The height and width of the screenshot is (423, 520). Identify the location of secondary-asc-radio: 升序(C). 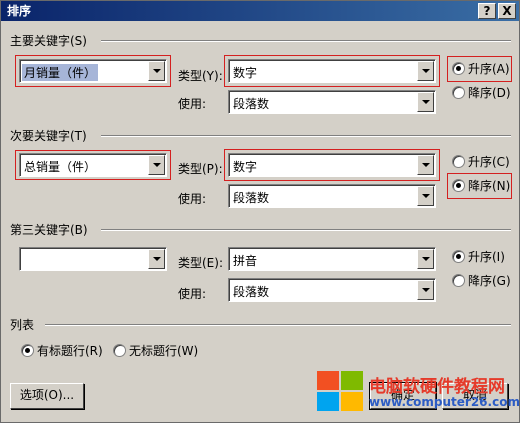
(481, 162).